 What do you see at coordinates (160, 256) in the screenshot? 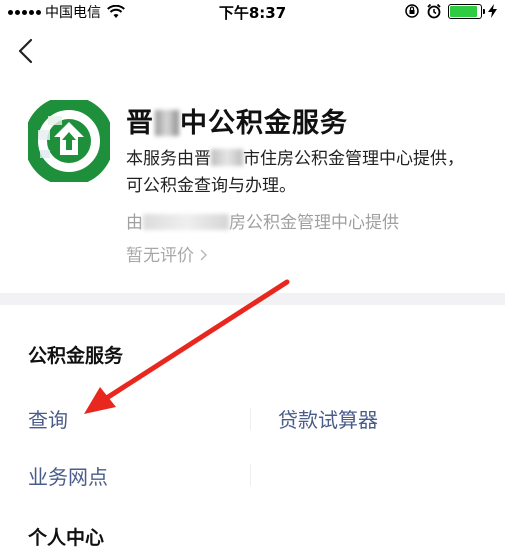
I see `rating-text: 暂无评价` at bounding box center [160, 256].